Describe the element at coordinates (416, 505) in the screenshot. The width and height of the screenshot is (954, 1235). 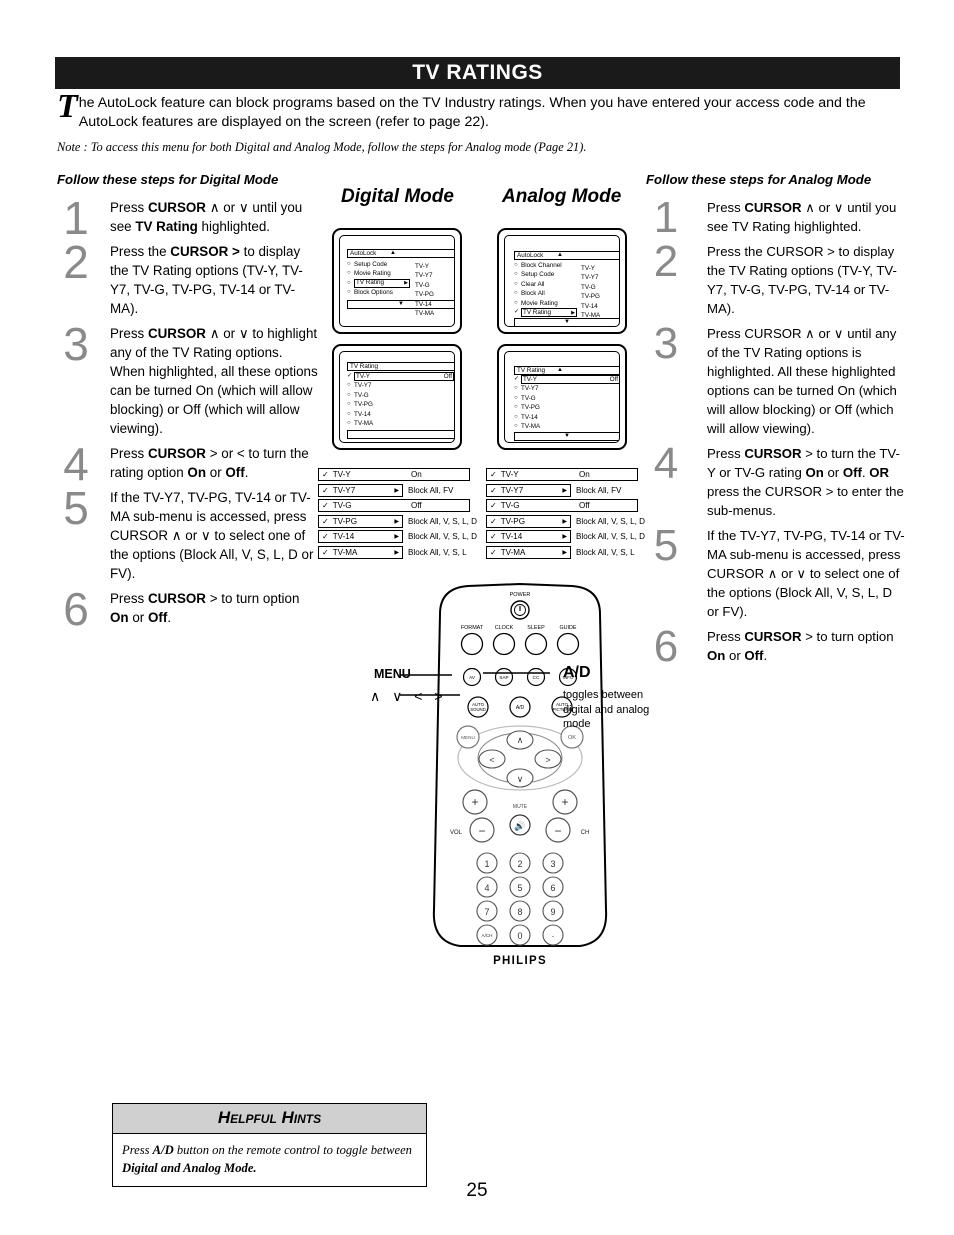
I see `rating-option-value: Off` at that location.